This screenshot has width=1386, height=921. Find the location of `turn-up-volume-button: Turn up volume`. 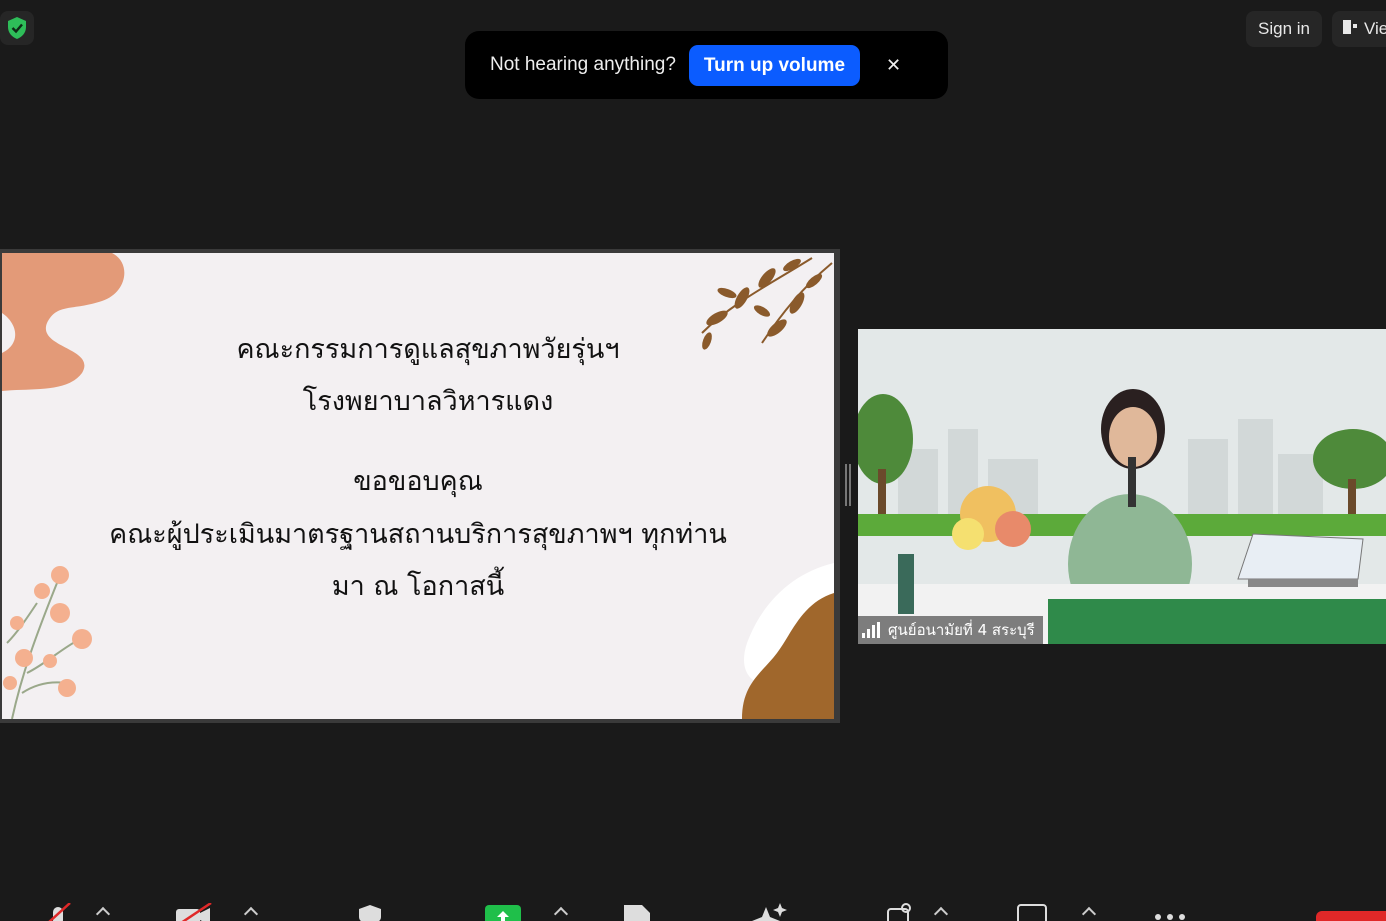

turn-up-volume-button: Turn up volume is located at coordinates (774, 65).